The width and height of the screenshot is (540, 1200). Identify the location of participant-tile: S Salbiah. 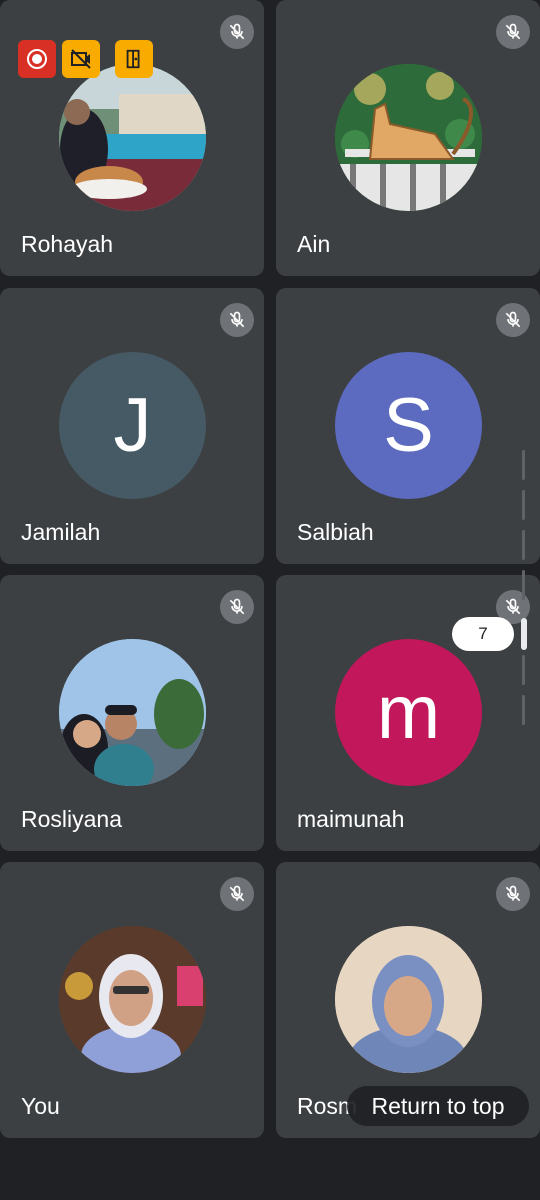
(408, 426).